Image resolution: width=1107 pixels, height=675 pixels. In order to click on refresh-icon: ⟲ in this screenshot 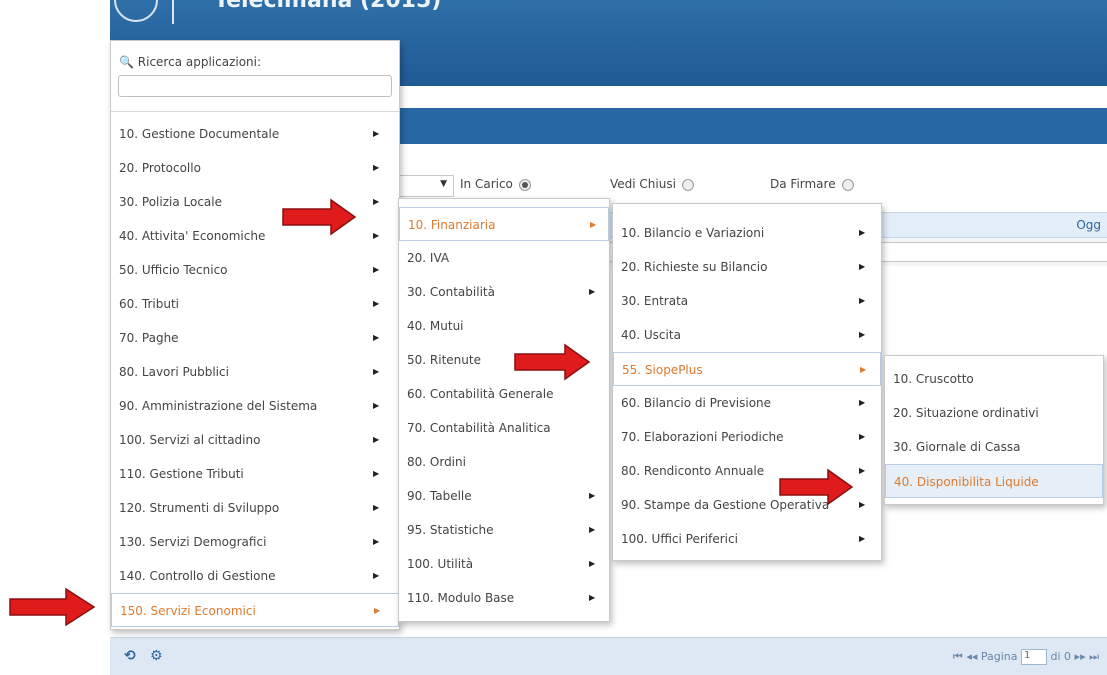, I will do `click(130, 656)`.